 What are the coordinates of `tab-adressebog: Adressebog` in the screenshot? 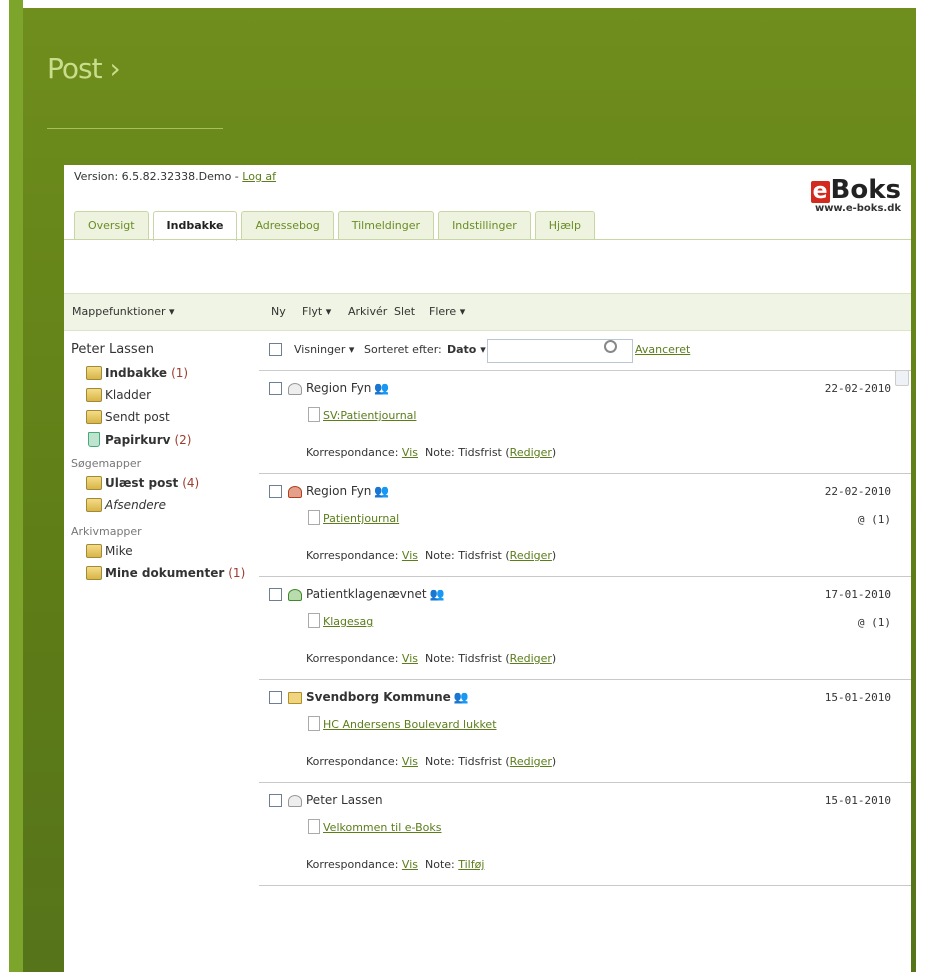 It's located at (287, 225).